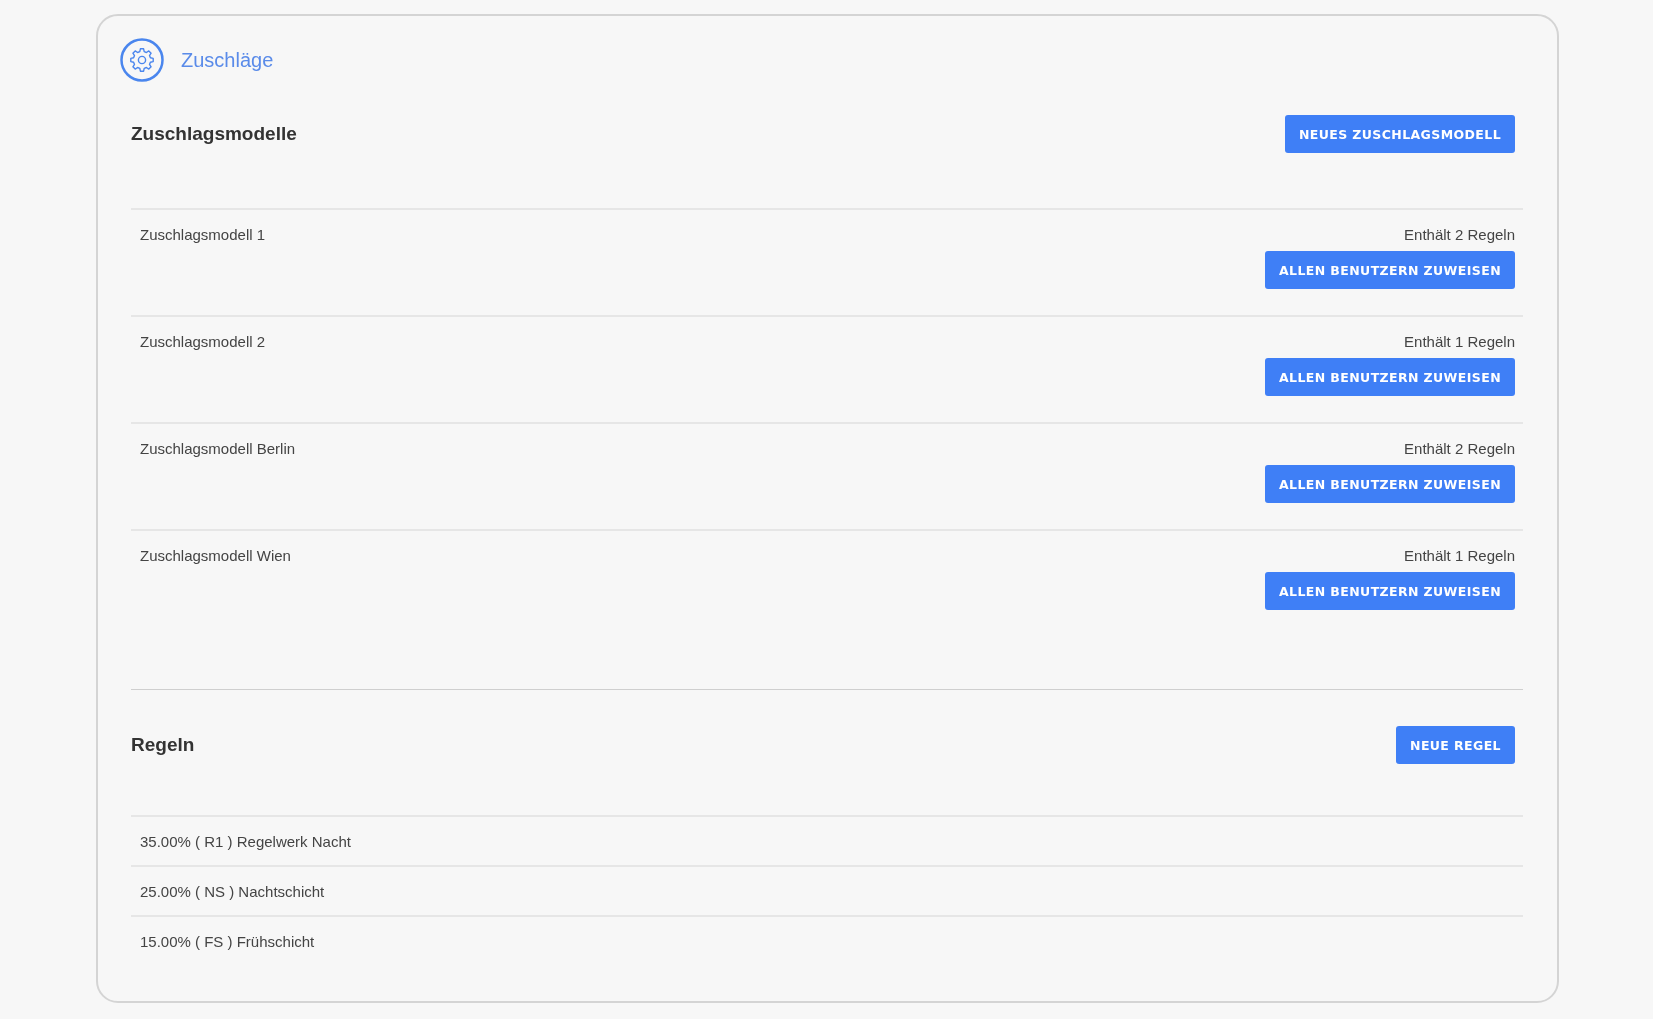 Image resolution: width=1653 pixels, height=1019 pixels. What do you see at coordinates (203, 235) in the screenshot?
I see `model-name: Zuschlagsmodell 1` at bounding box center [203, 235].